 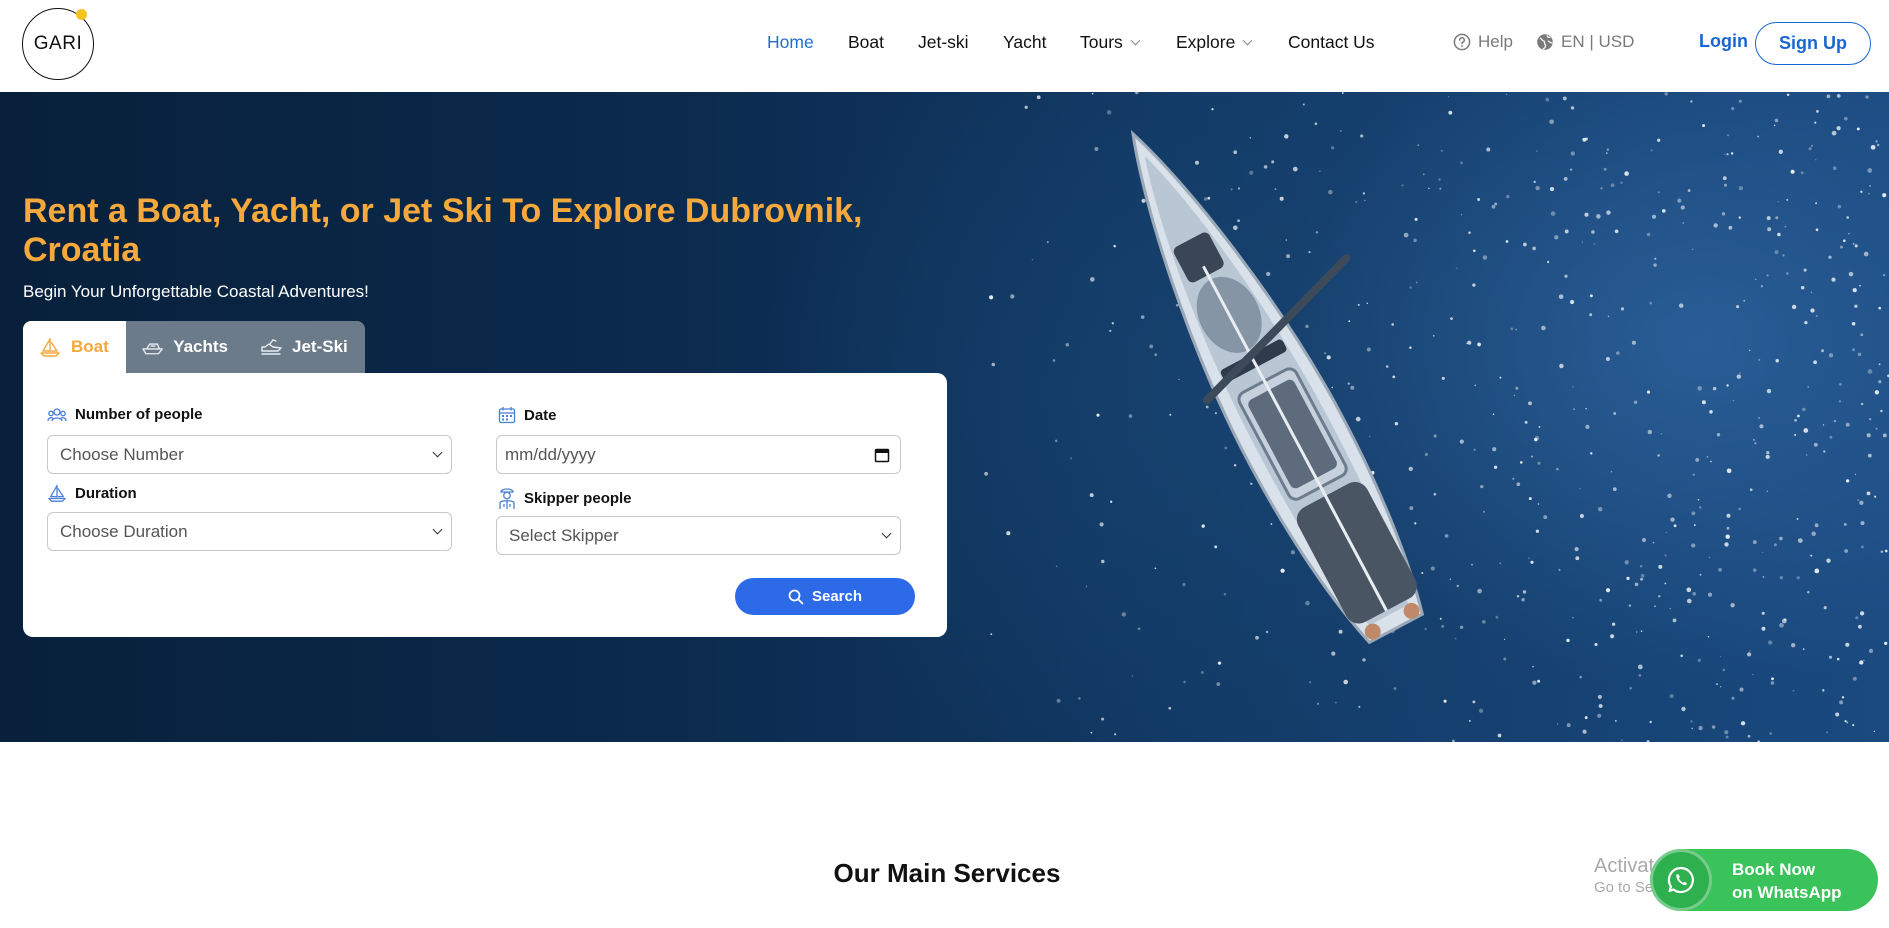 I want to click on people-select: Choose Number, so click(x=249, y=454).